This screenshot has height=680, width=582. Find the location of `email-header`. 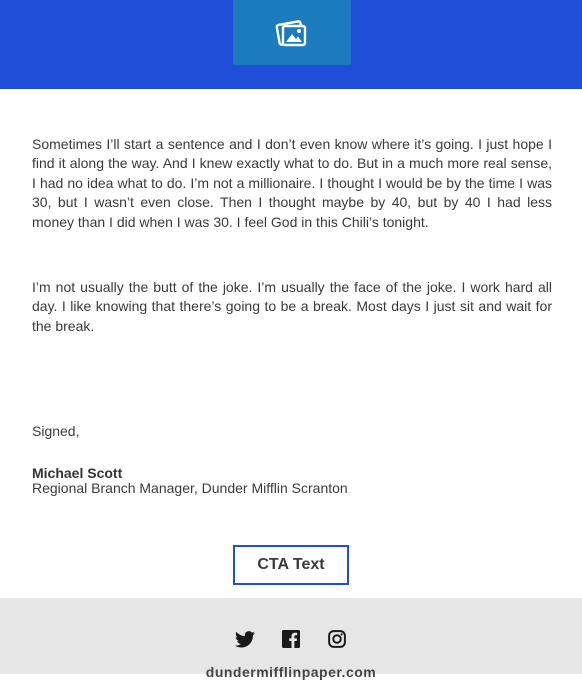

email-header is located at coordinates (291, 44).